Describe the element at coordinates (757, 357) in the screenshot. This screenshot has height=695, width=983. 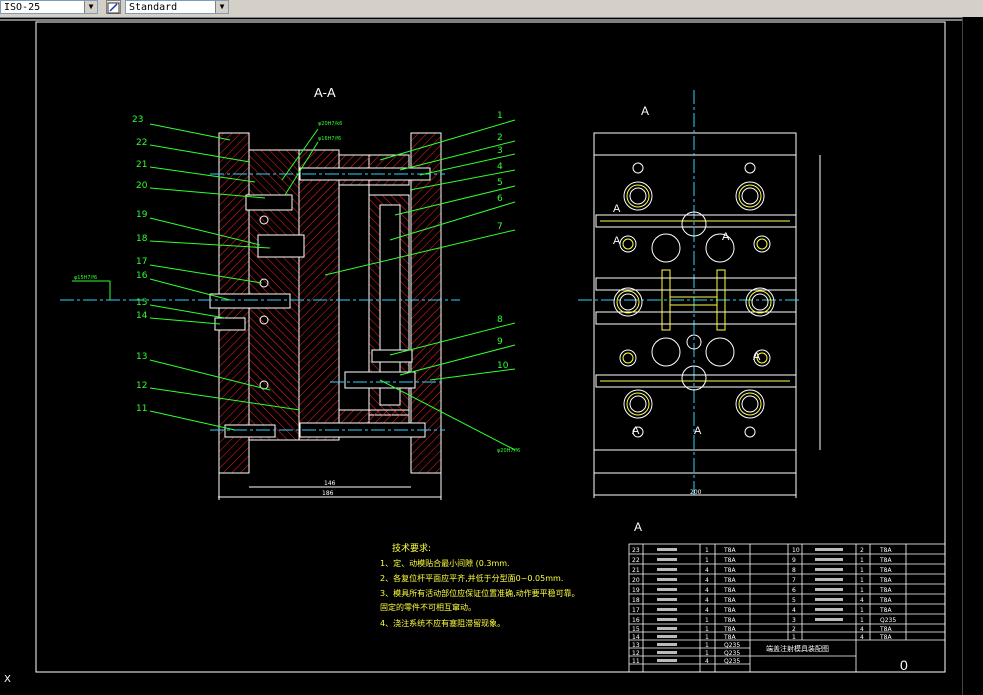
I see `section-marker-a4: A` at that location.